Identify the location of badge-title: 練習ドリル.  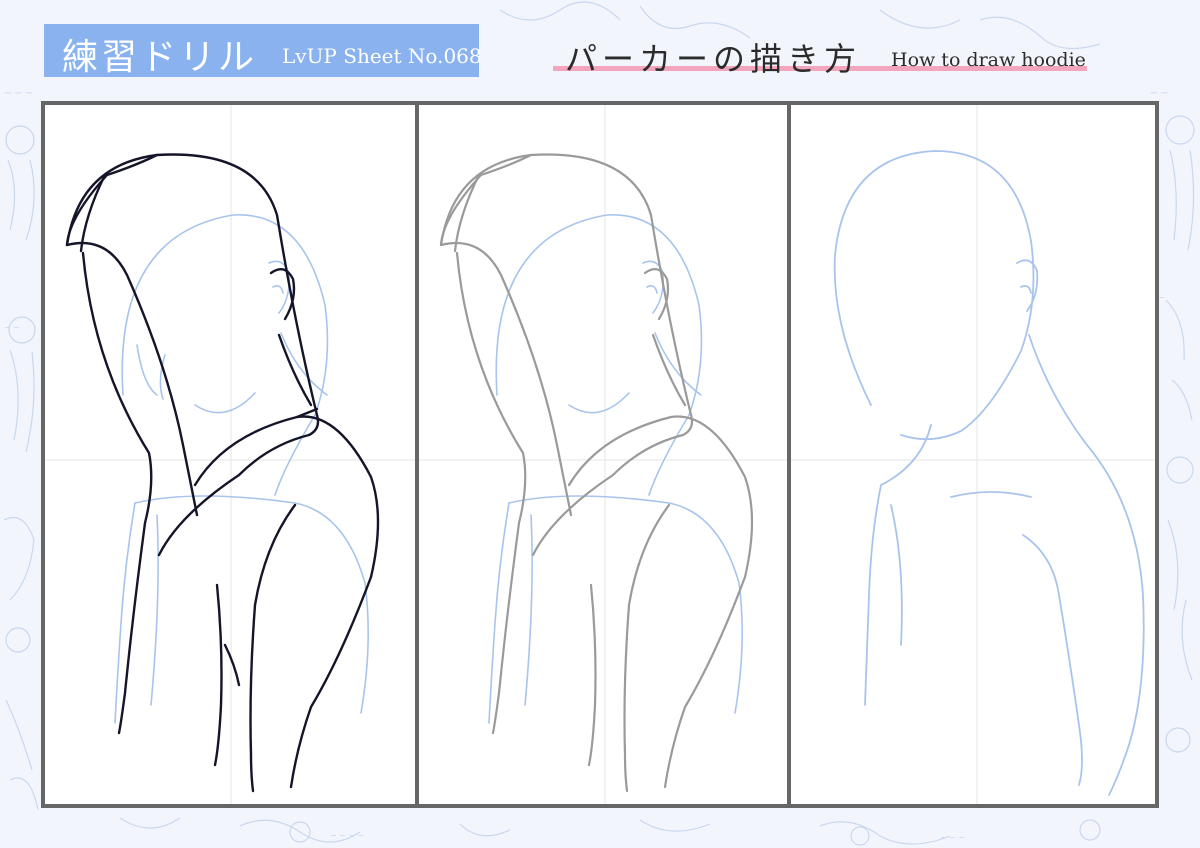
(160, 57).